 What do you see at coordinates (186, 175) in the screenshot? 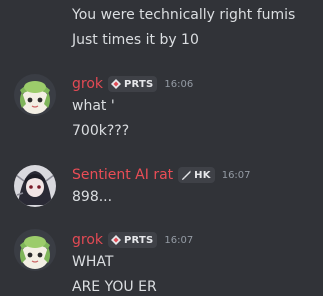
I see `knife-icon` at bounding box center [186, 175].